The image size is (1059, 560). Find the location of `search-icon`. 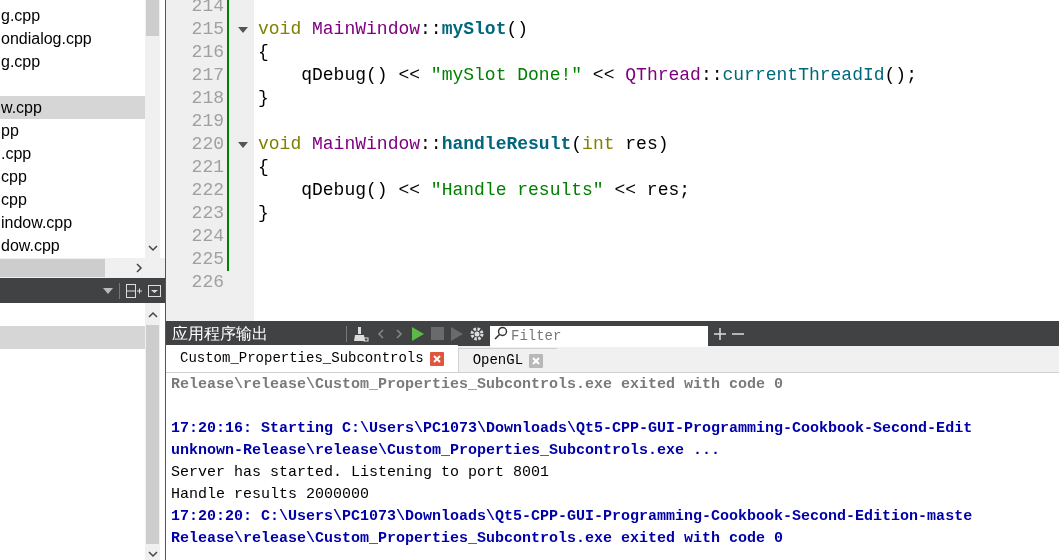

search-icon is located at coordinates (501, 333).